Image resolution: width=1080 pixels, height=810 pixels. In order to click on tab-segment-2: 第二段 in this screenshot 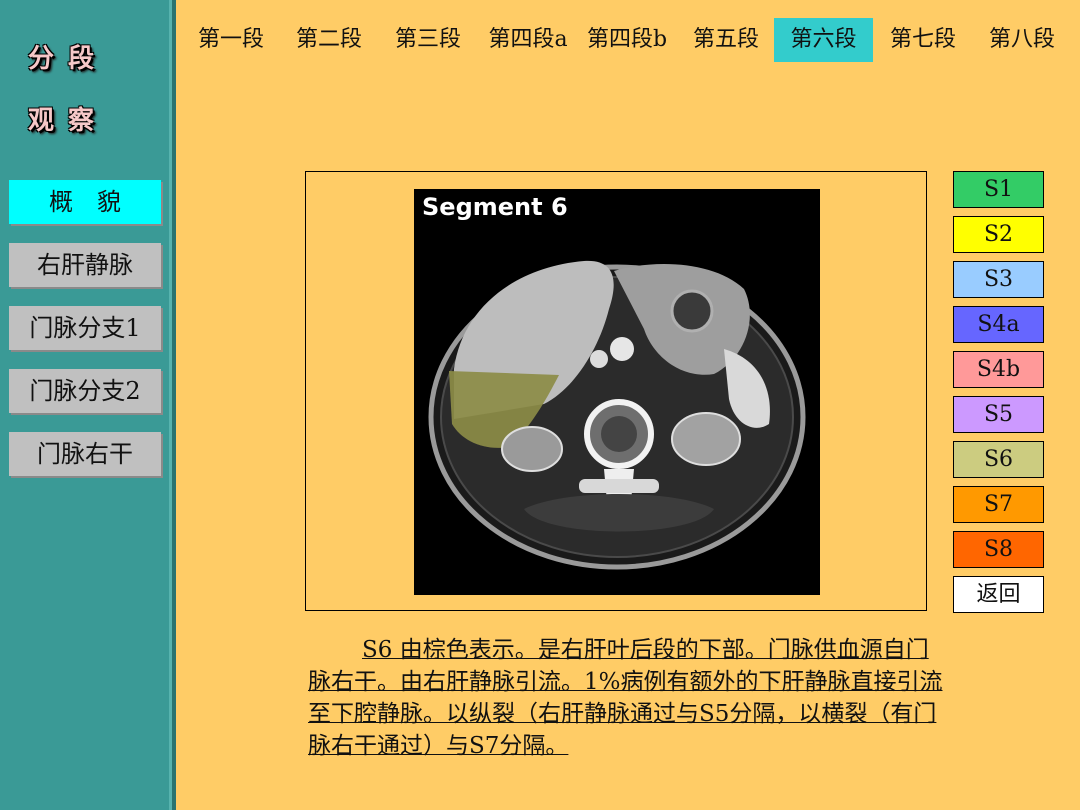, I will do `click(329, 40)`.